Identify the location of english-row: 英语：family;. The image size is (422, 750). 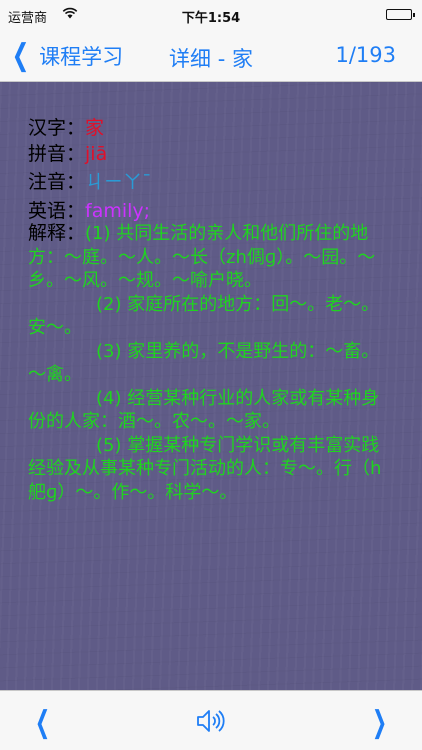
(89, 211).